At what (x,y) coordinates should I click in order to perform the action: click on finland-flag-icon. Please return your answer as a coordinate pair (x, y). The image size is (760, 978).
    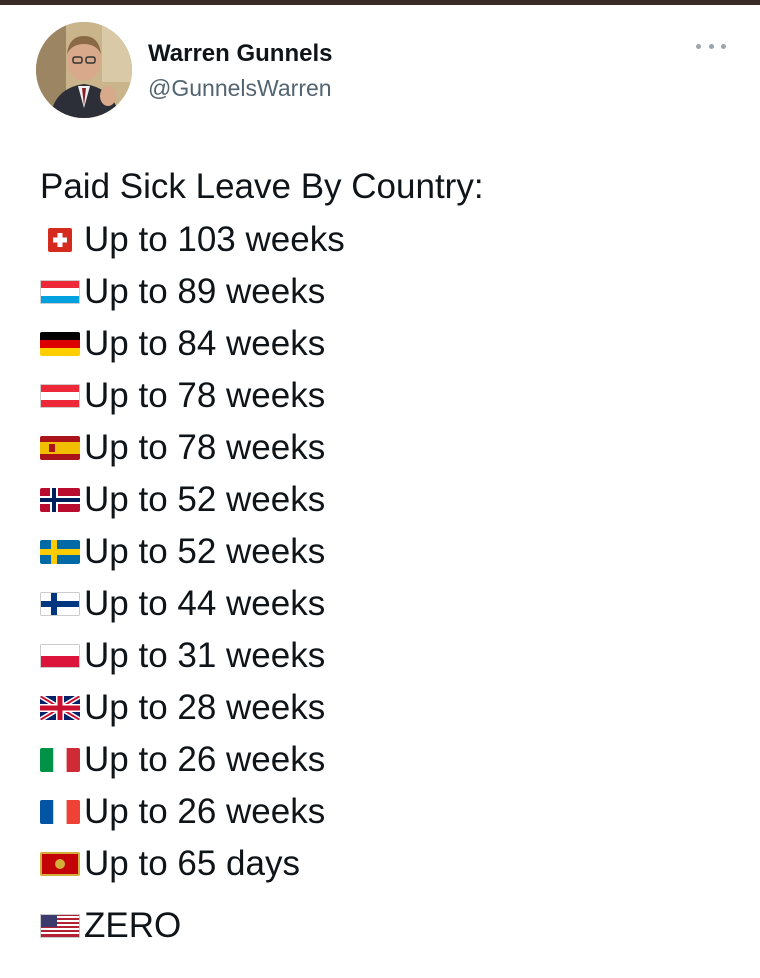
    Looking at the image, I should click on (60, 604).